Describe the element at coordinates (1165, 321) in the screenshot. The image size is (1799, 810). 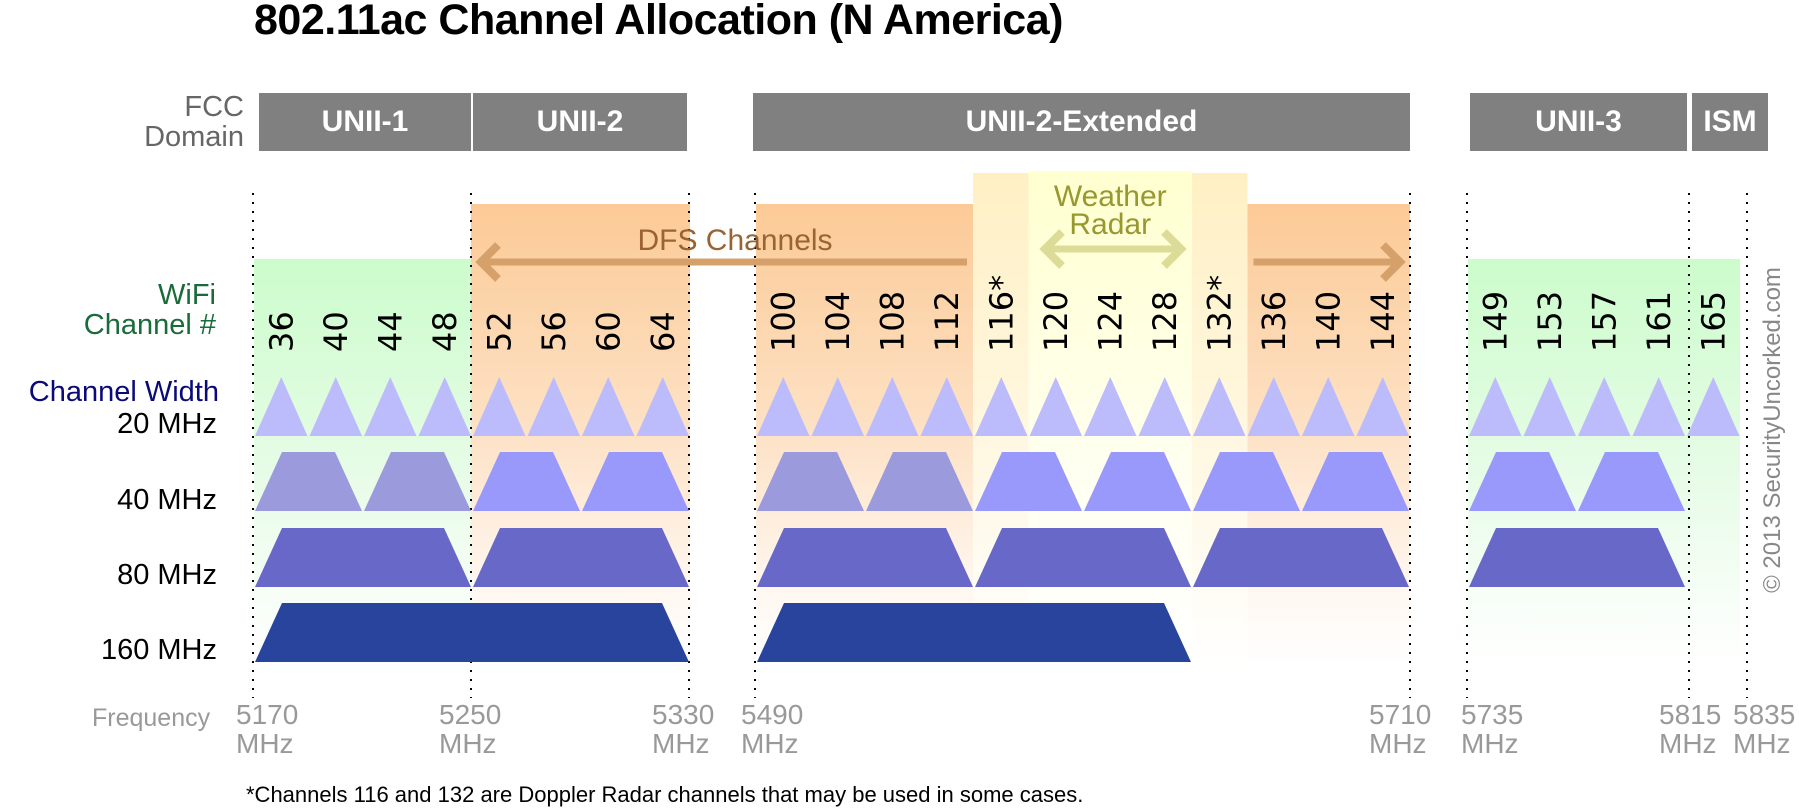
I see `channel-number-128: 128` at that location.